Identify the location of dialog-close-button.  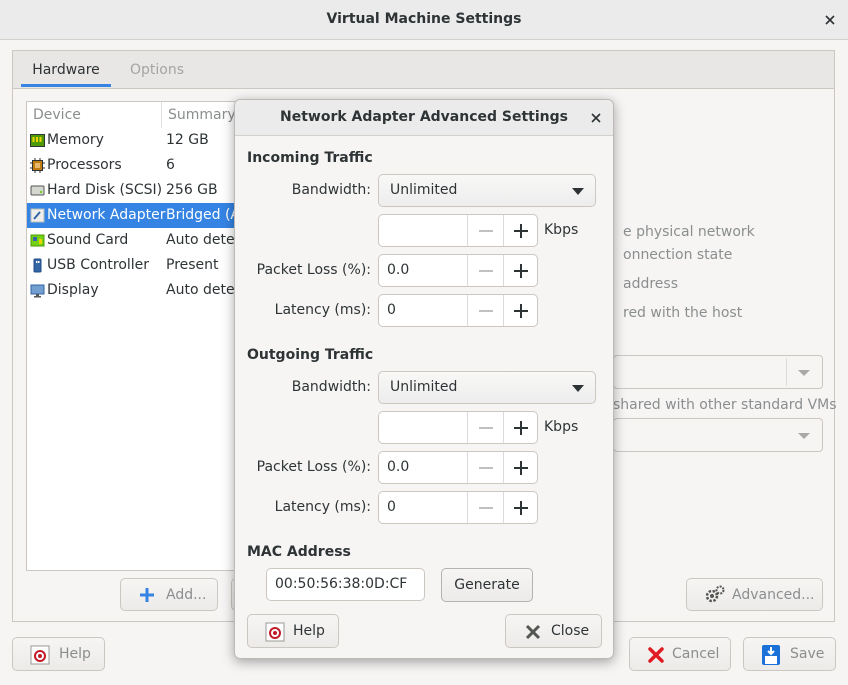
(596, 118).